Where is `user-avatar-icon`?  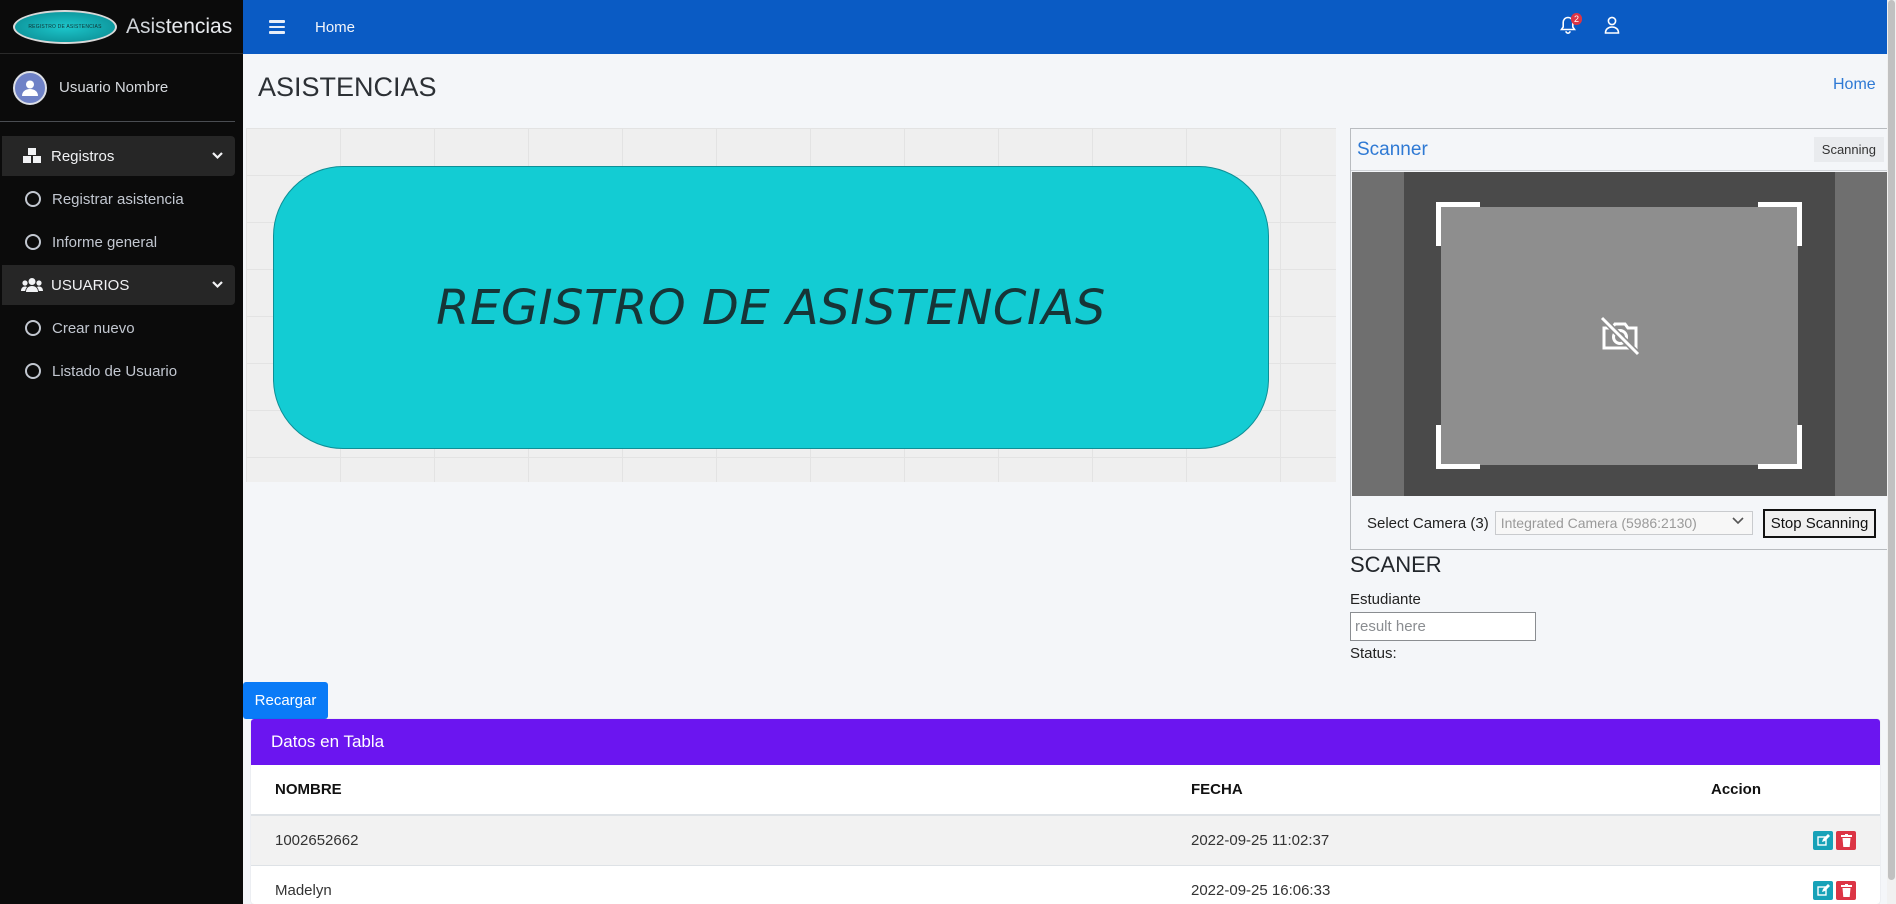
user-avatar-icon is located at coordinates (30, 88).